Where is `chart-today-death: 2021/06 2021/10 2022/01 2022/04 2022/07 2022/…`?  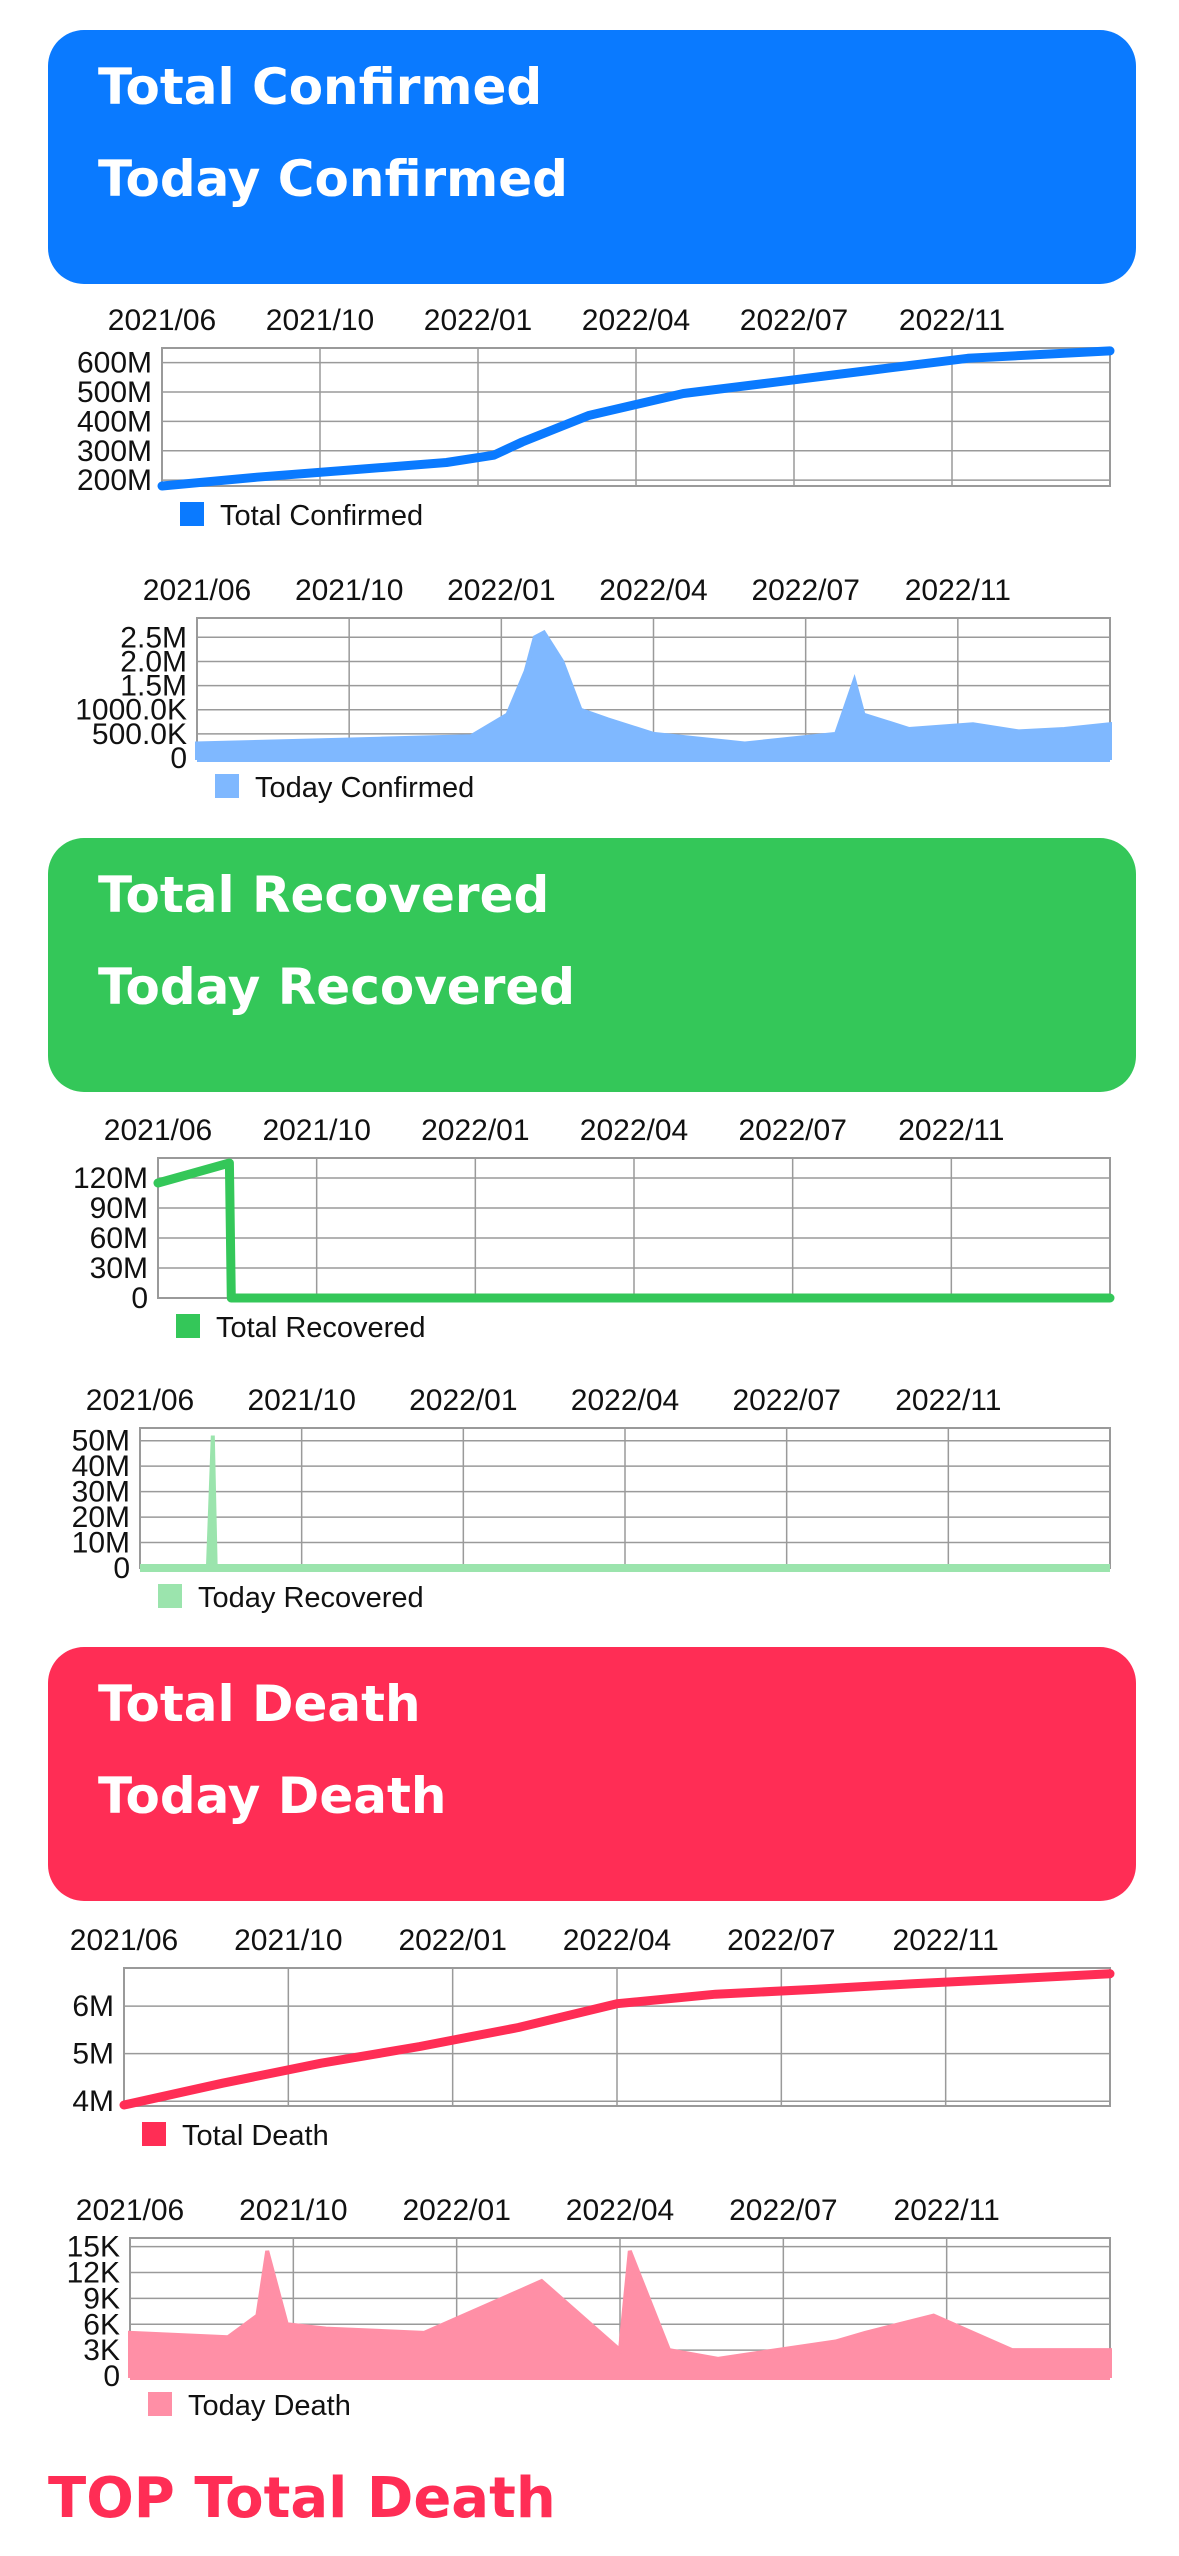
chart-today-death: 2021/06 2021/10 2022/01 2022/04 2022/07 2022/… is located at coordinates (589, 2312).